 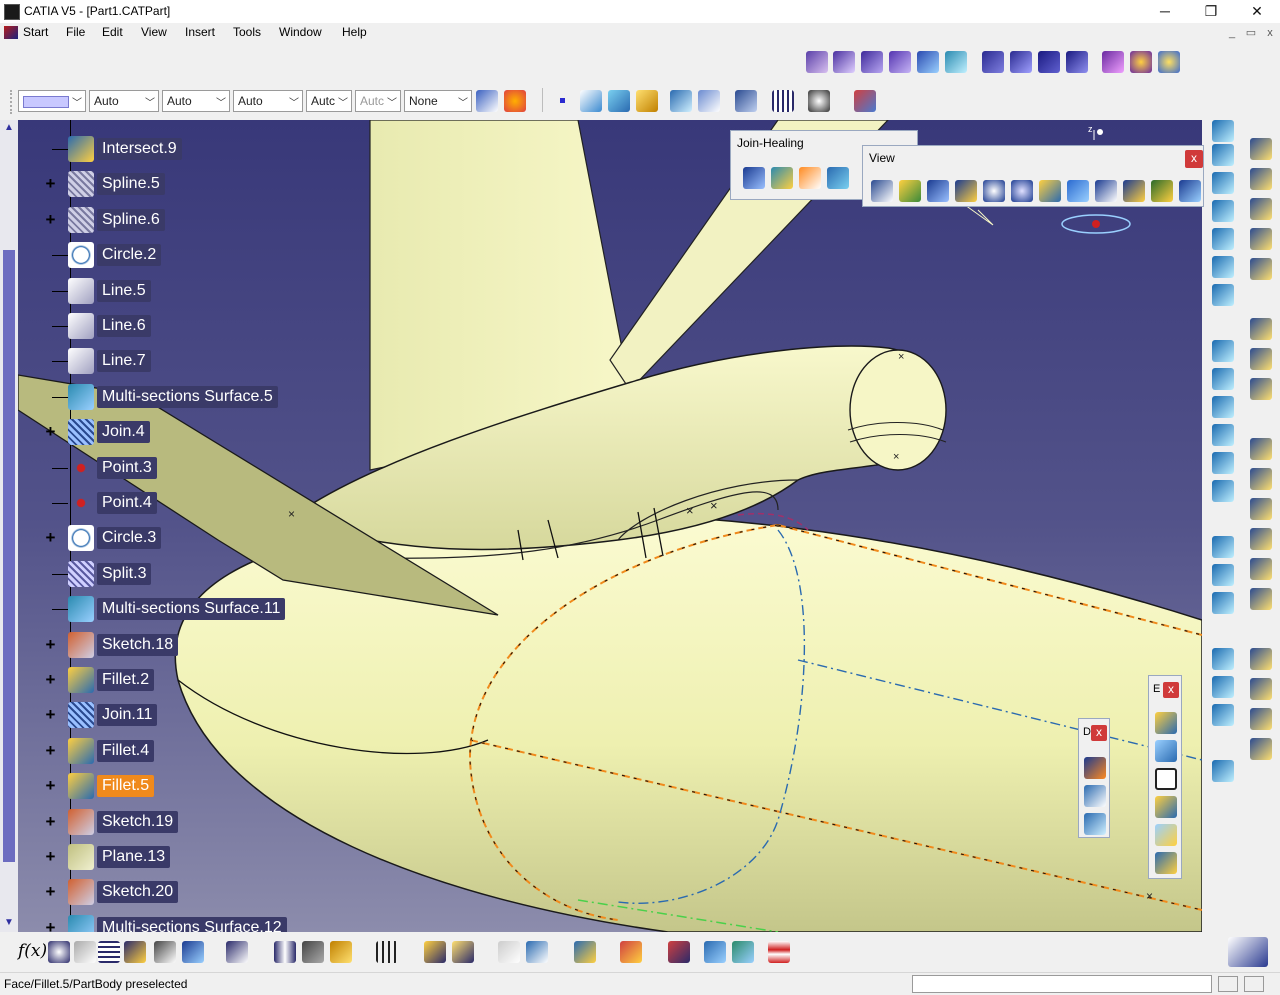 What do you see at coordinates (192, 924) in the screenshot?
I see `tree-item-label: Multi-sections Surface.12` at bounding box center [192, 924].